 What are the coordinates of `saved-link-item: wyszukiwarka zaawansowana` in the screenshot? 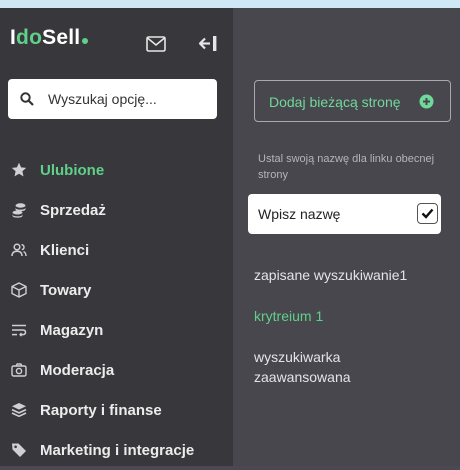 It's located at (324, 367).